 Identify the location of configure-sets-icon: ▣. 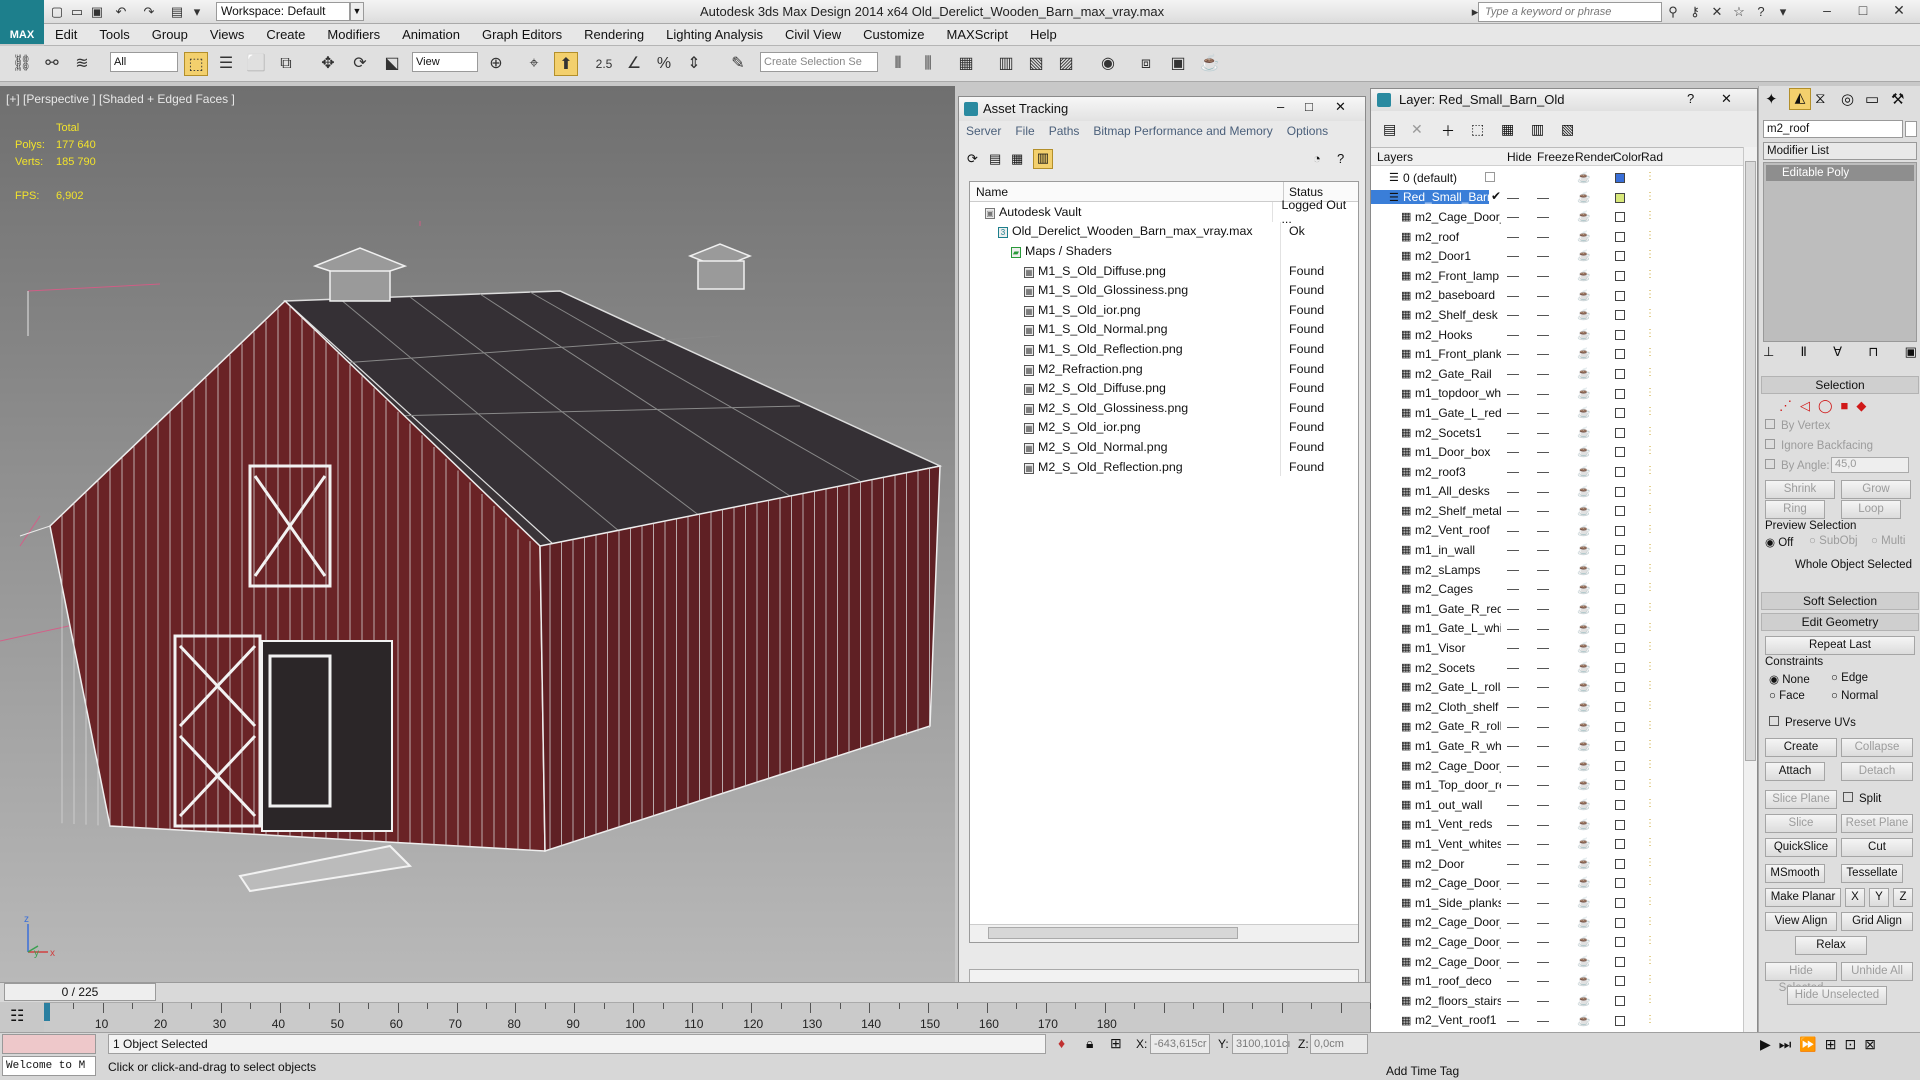
(1911, 355).